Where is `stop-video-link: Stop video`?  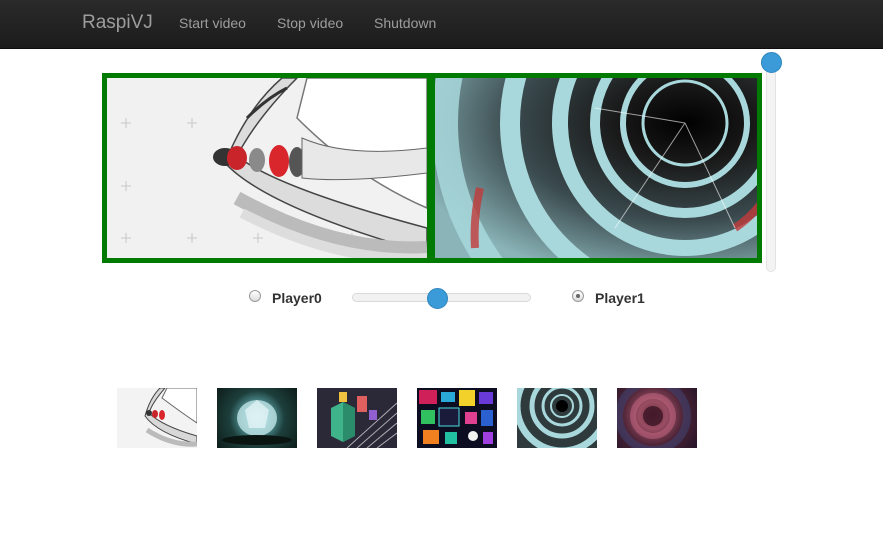 stop-video-link: Stop video is located at coordinates (310, 23).